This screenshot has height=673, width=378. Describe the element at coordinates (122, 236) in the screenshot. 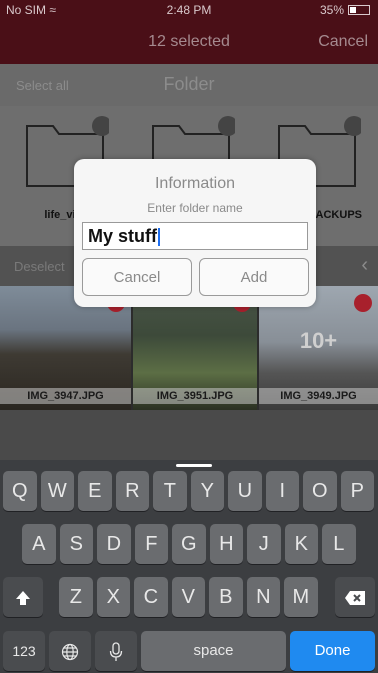

I see `folder-name-value: My stuff` at that location.